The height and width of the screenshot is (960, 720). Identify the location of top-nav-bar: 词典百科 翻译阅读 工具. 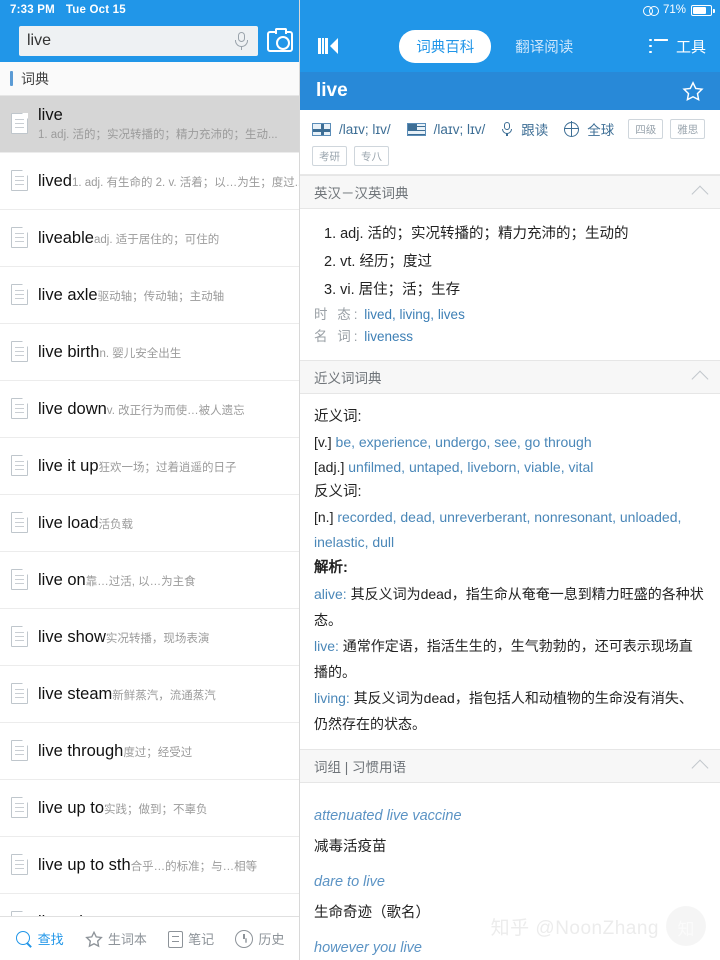
(510, 46).